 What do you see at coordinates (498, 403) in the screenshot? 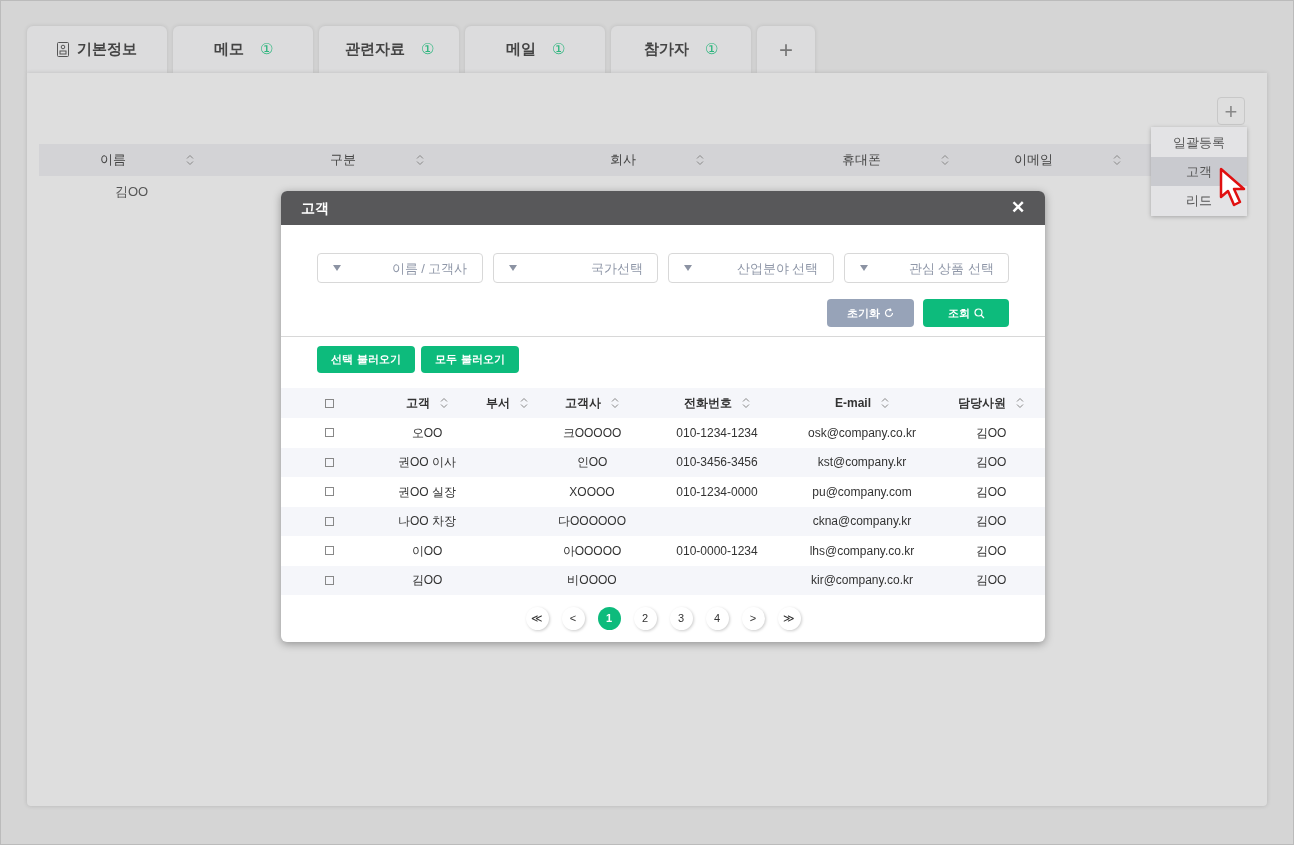
I see `column-header: 부서` at bounding box center [498, 403].